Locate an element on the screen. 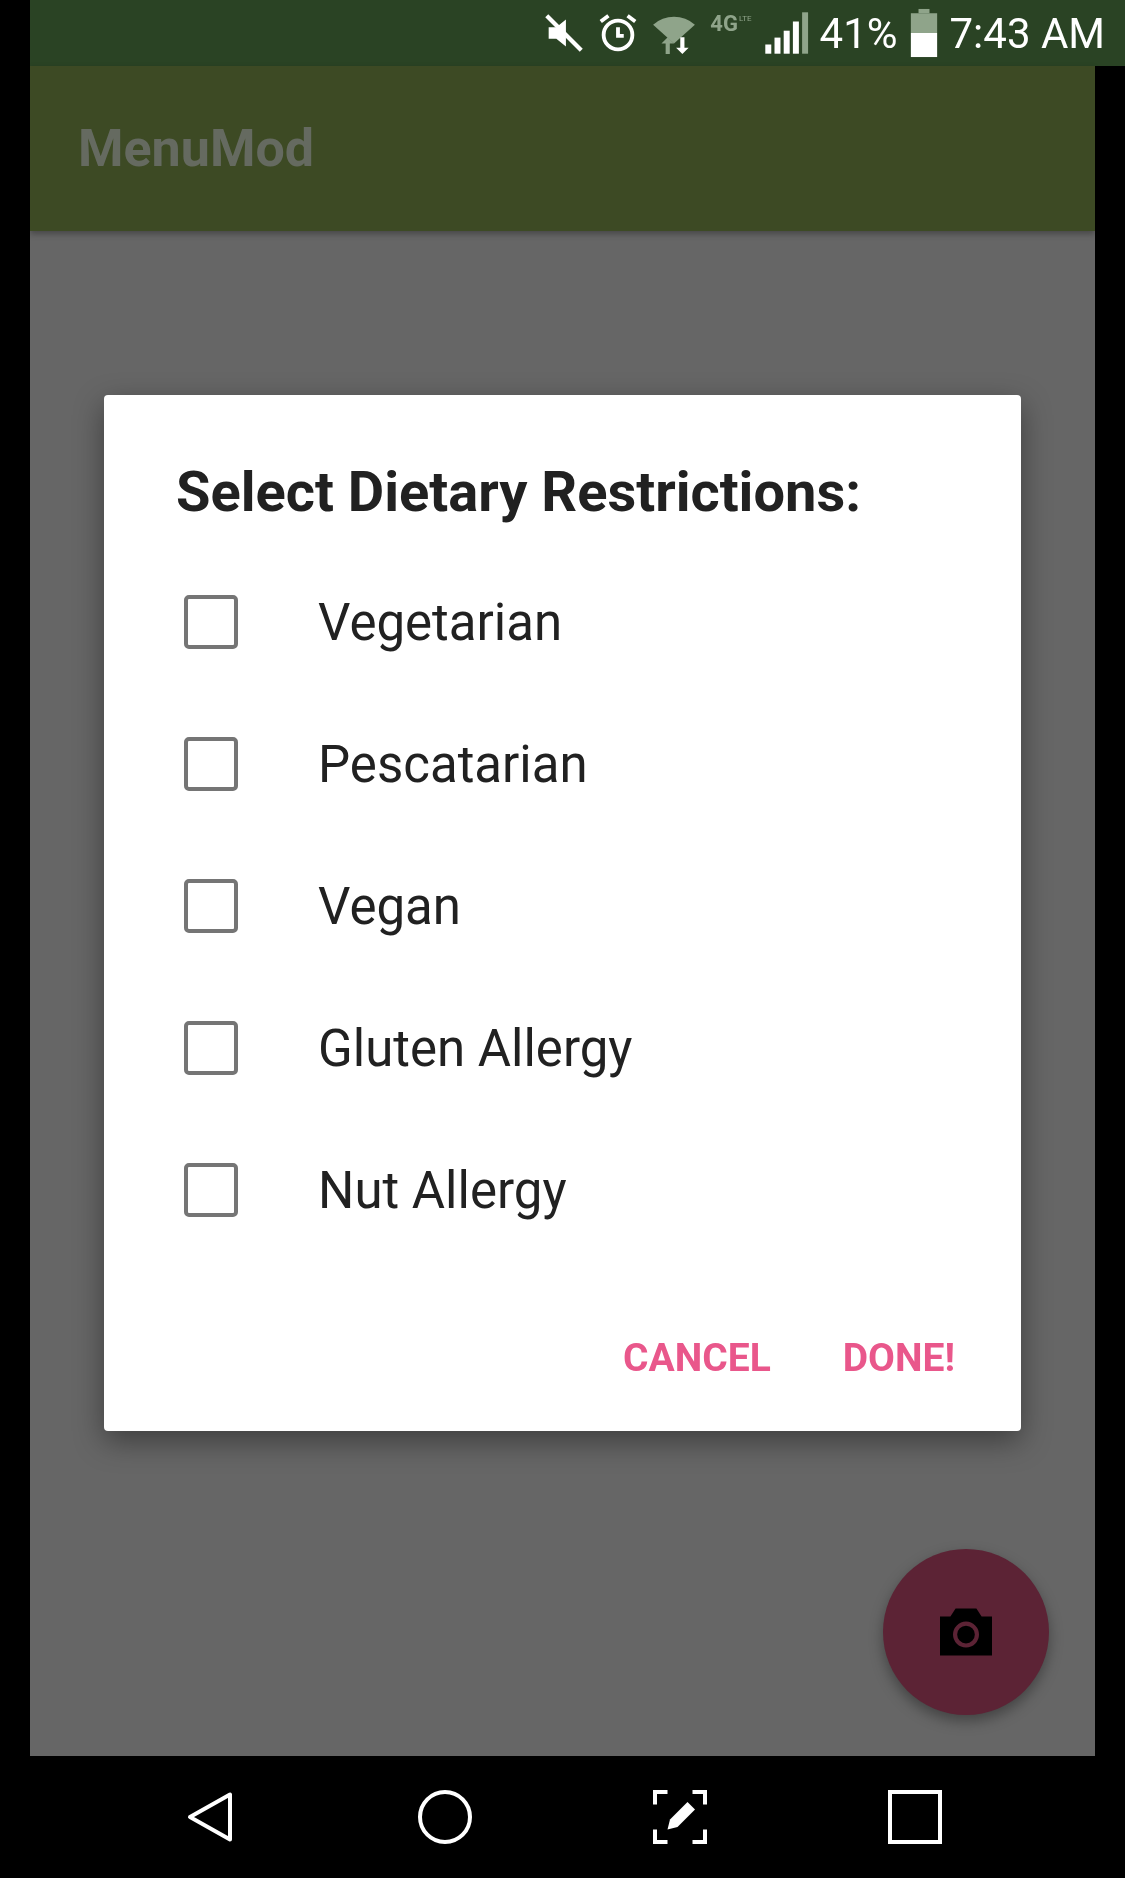 This screenshot has width=1125, height=1878. checkbox-row: Nut Allergy is located at coordinates (563, 1190).